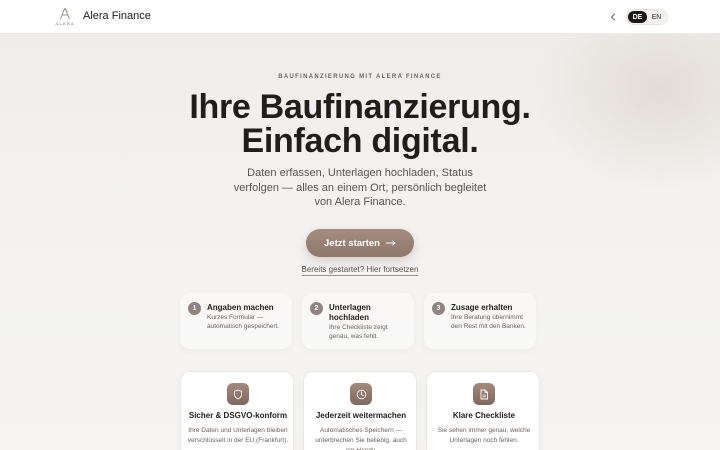  What do you see at coordinates (360, 107) in the screenshot?
I see `hero-title-line-1: Ihre Baufinanzierung.` at bounding box center [360, 107].